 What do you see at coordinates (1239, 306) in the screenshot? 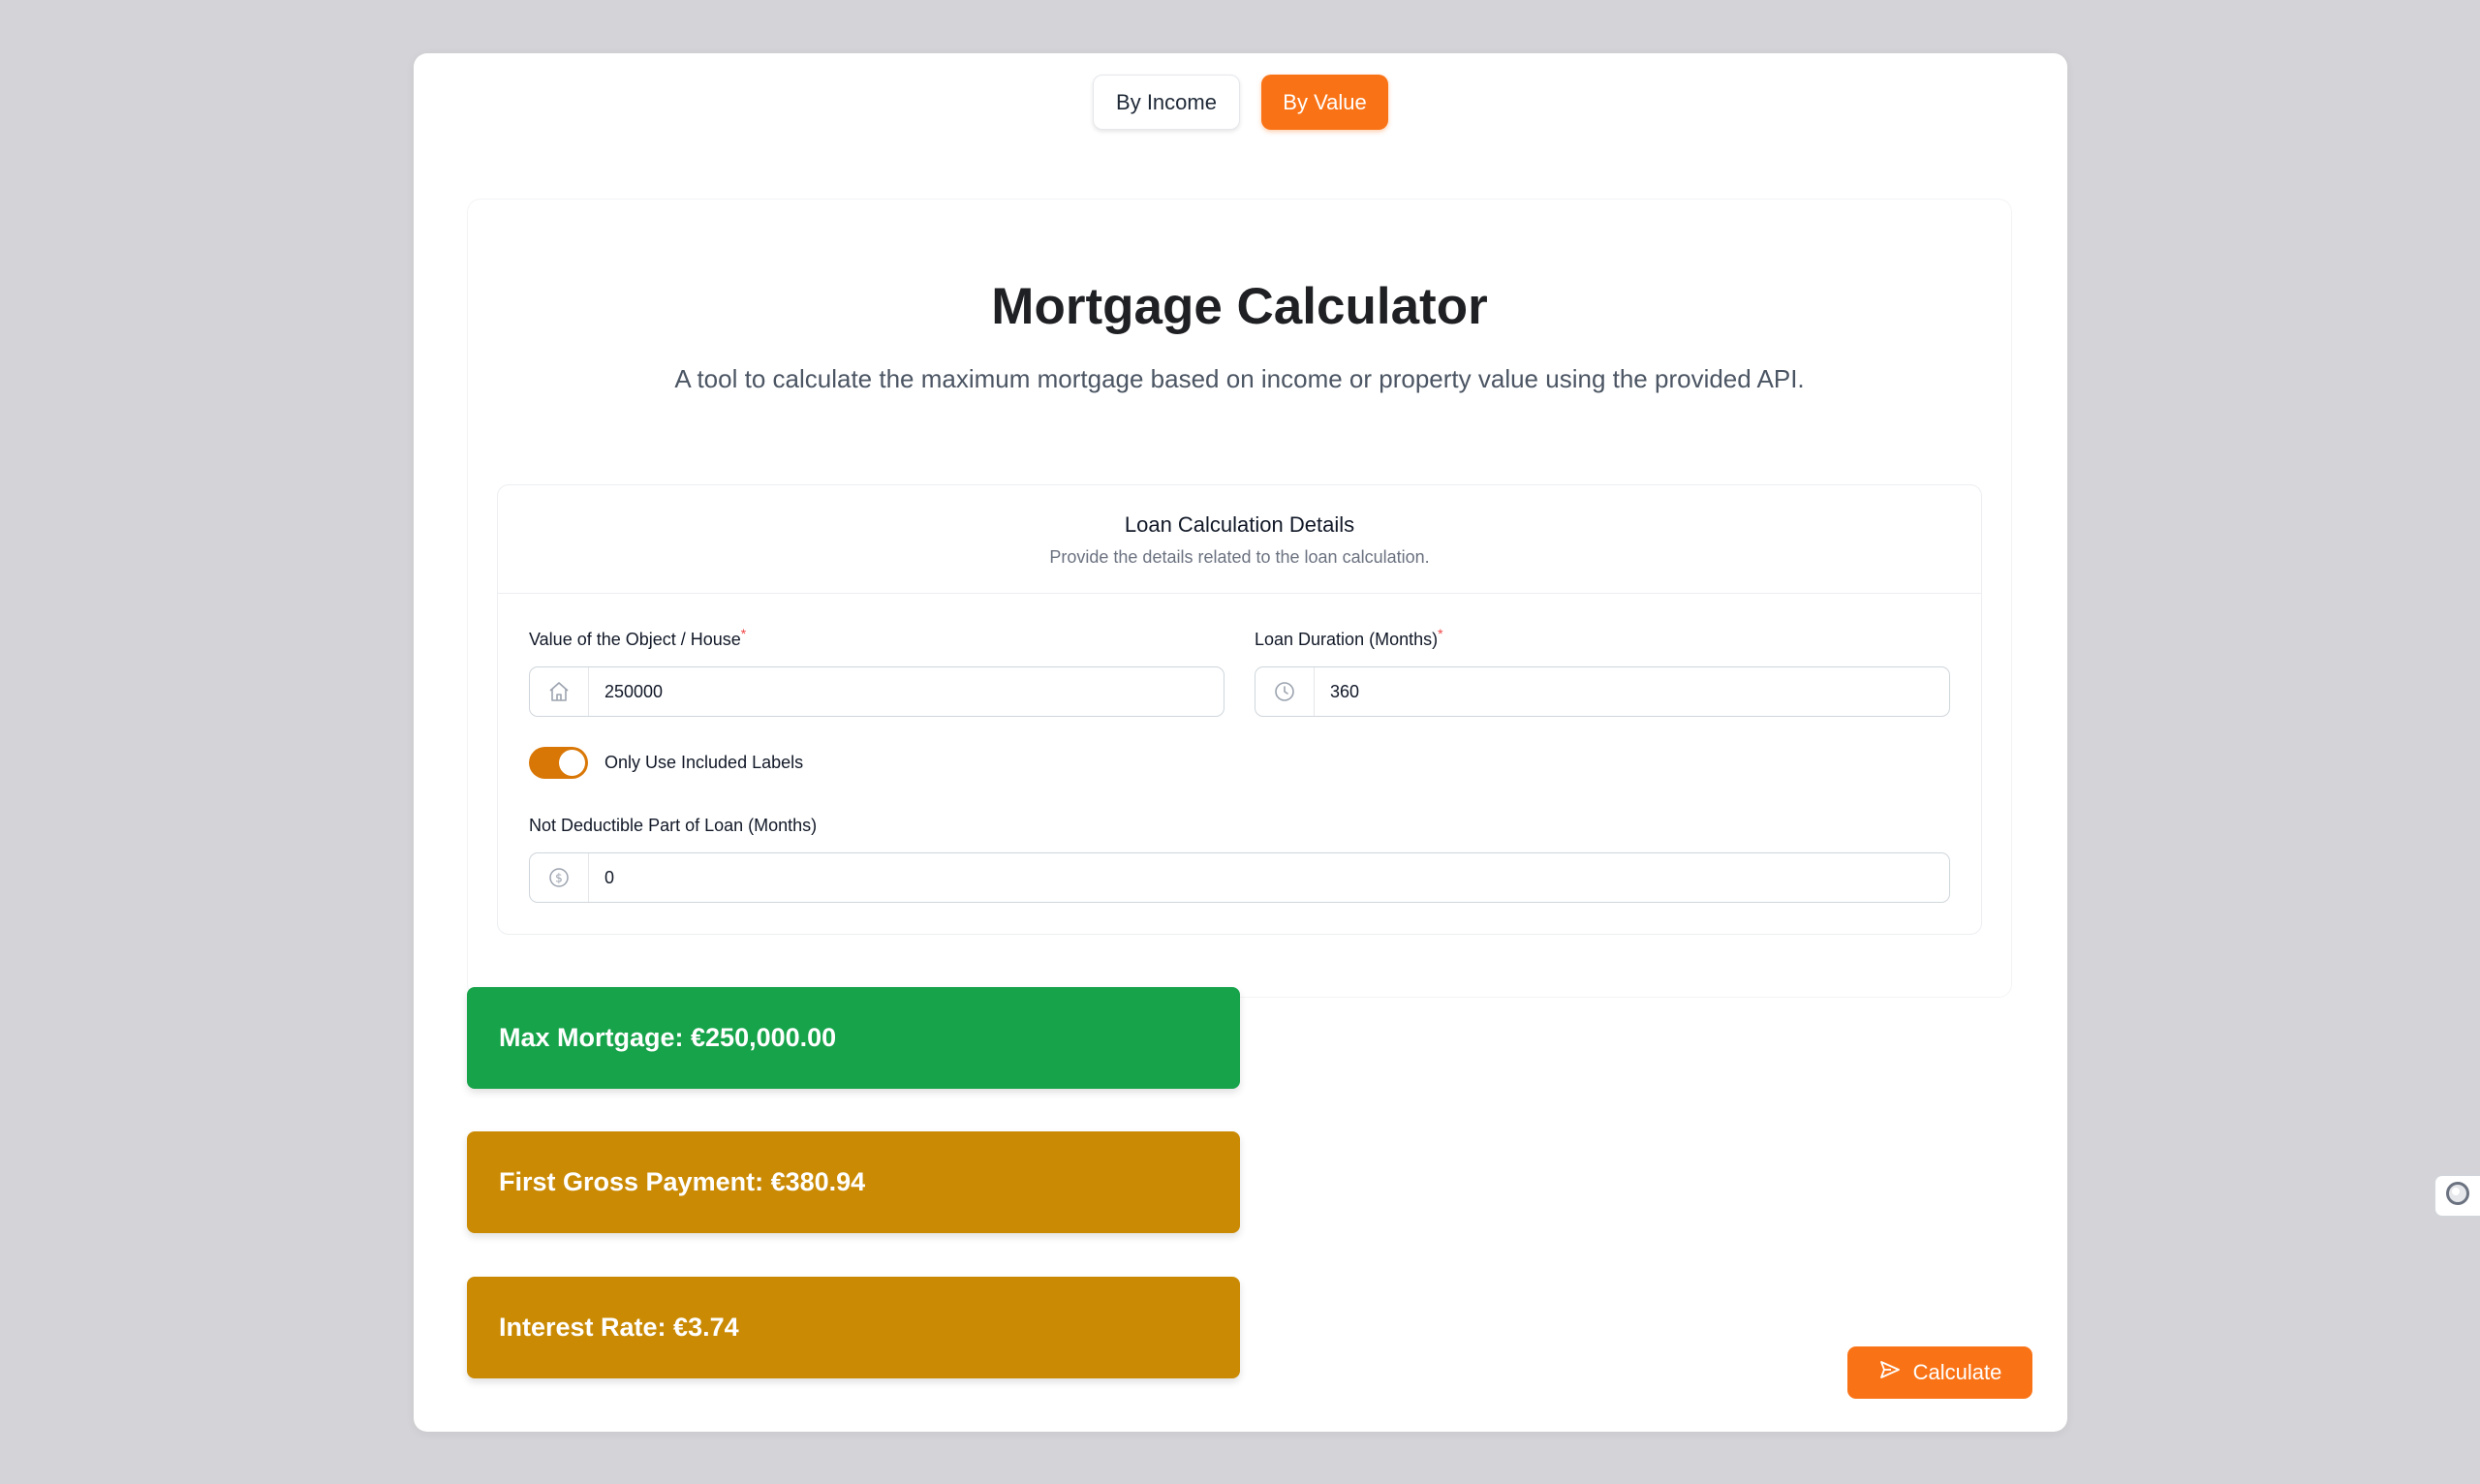
I see `page-title: Mortgage Calculator` at bounding box center [1239, 306].